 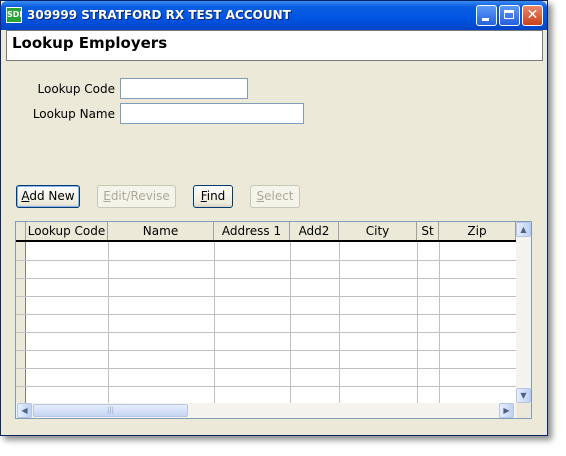 What do you see at coordinates (21, 322) in the screenshot?
I see `row-selector-column` at bounding box center [21, 322].